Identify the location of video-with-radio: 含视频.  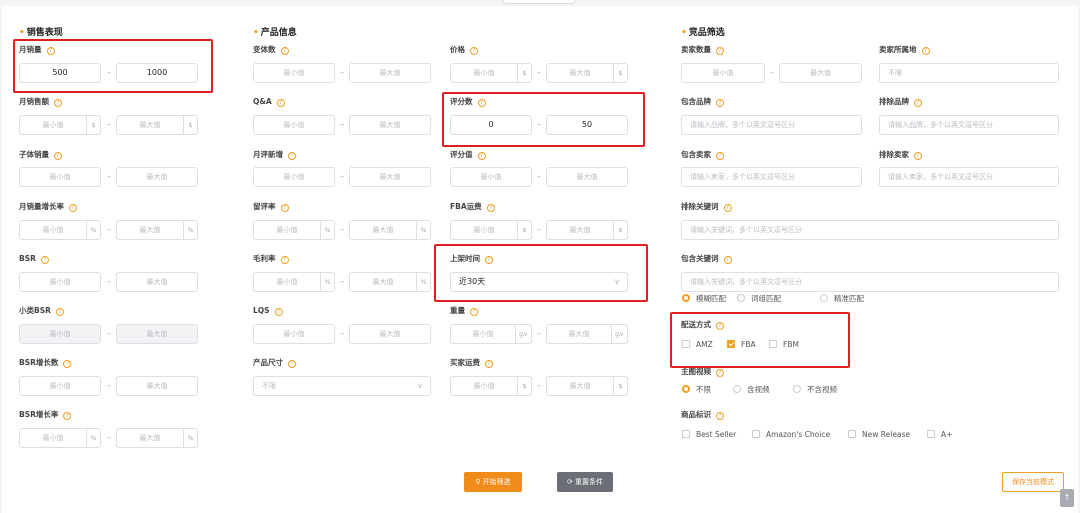
(751, 390).